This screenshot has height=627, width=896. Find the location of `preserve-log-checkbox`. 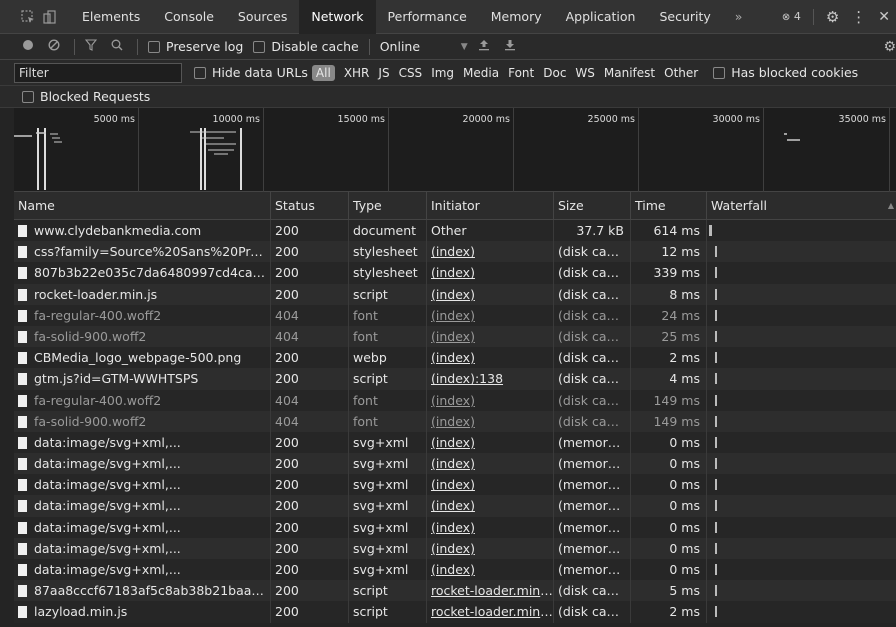

preserve-log-checkbox is located at coordinates (154, 46).